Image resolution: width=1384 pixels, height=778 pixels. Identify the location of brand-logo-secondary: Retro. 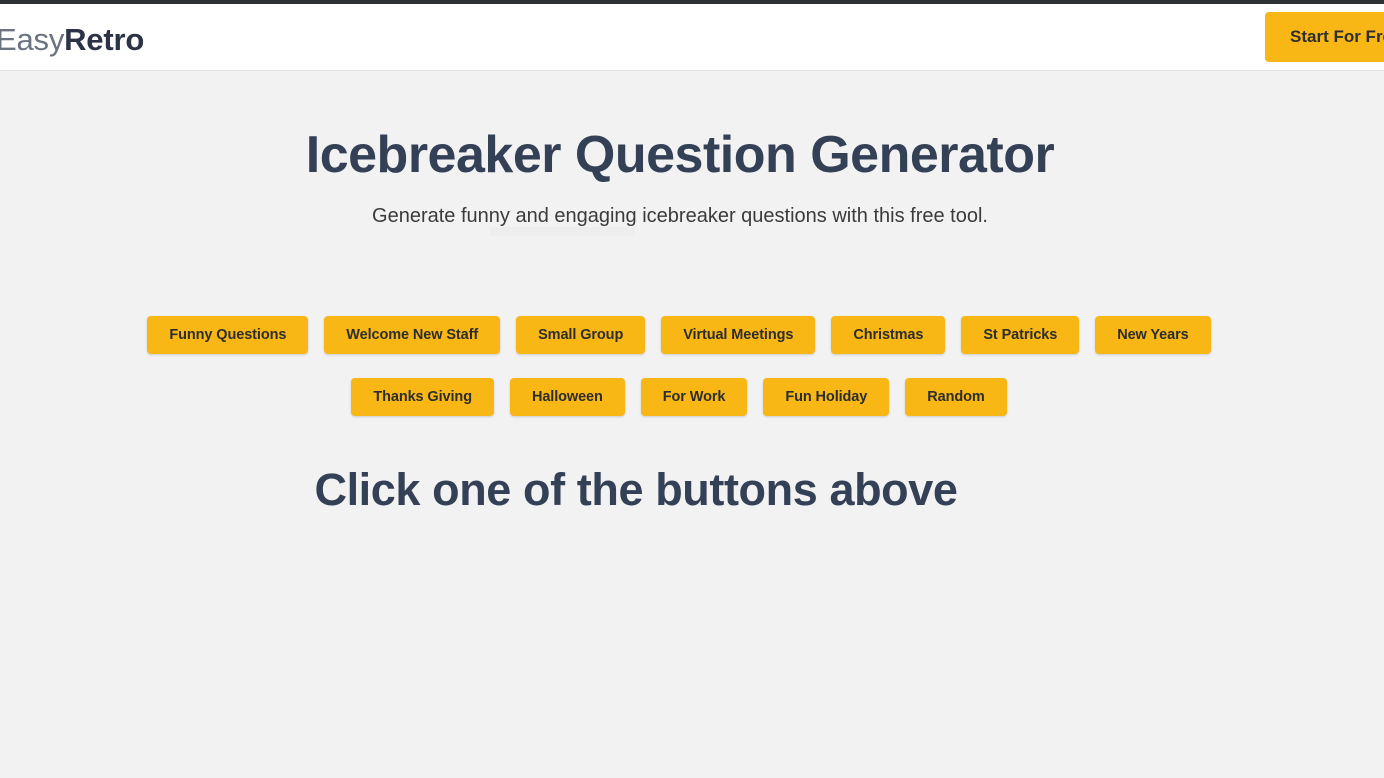
(104, 39).